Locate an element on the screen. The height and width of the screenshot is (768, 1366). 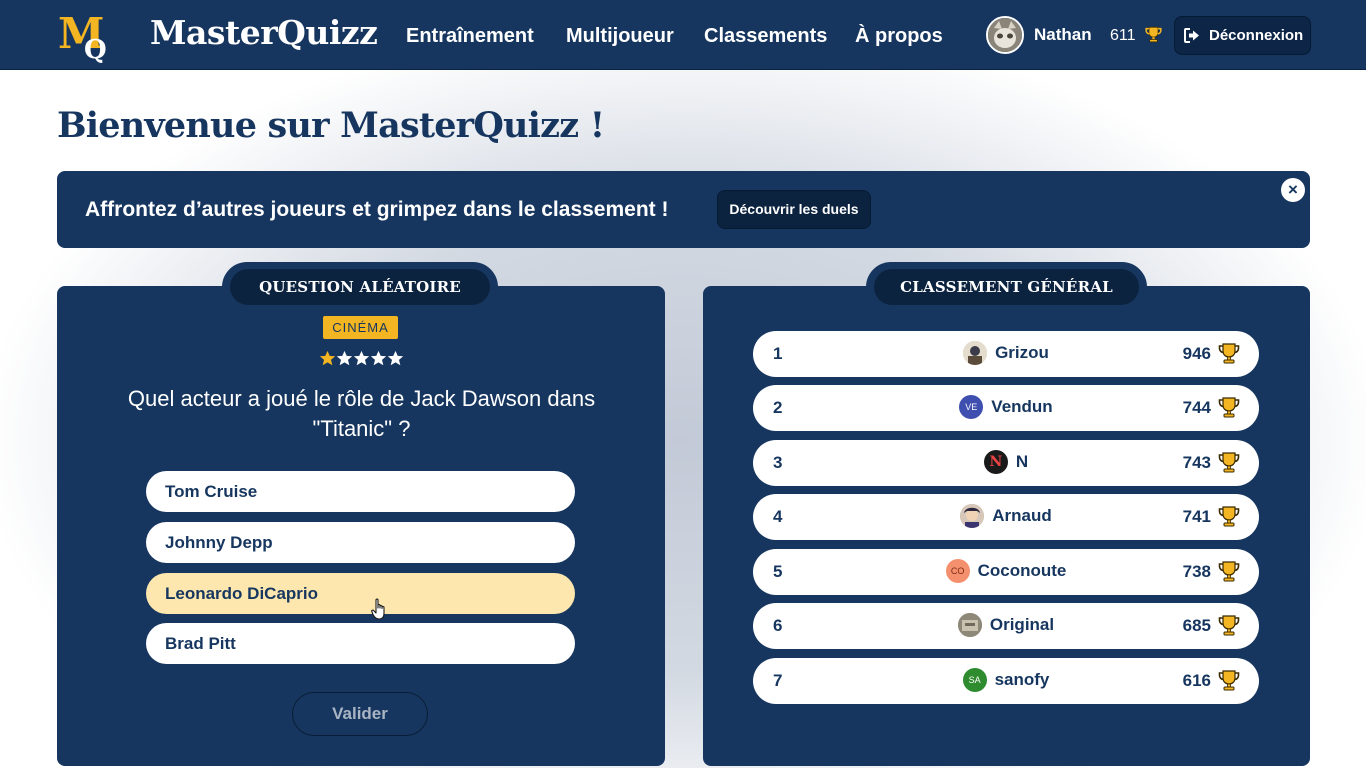
svg-text: Q is located at coordinates (95, 49).